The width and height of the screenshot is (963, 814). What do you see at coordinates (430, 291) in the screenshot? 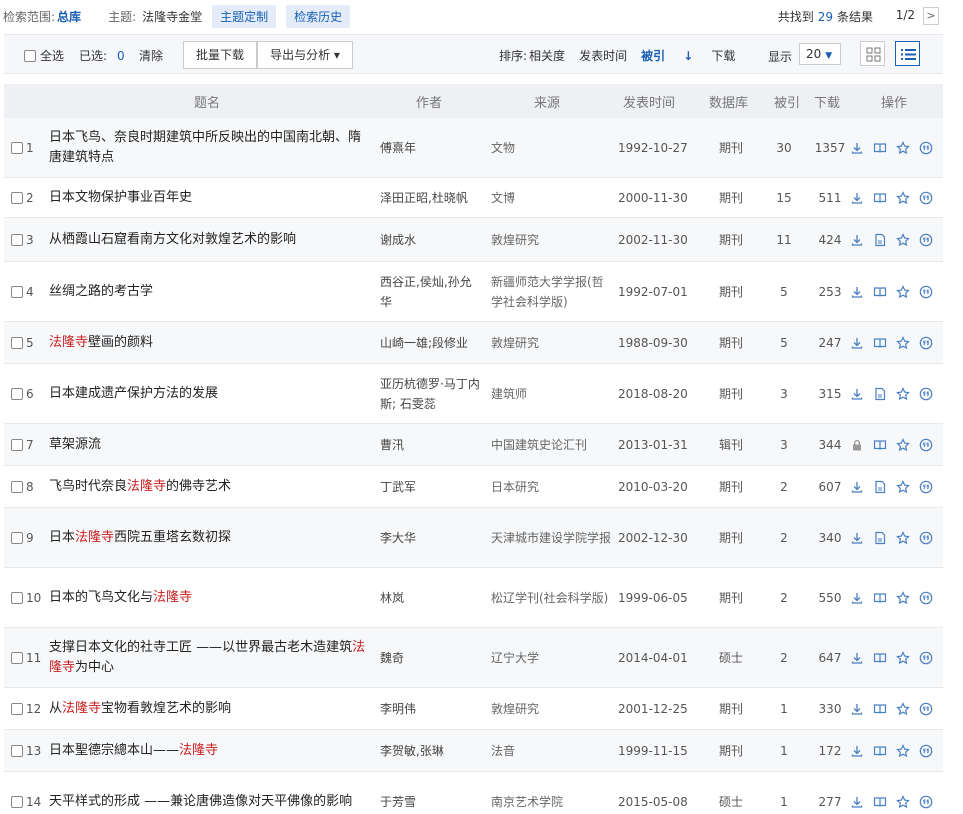
I see `result-author: 西谷正,侯灿,孙允华` at bounding box center [430, 291].